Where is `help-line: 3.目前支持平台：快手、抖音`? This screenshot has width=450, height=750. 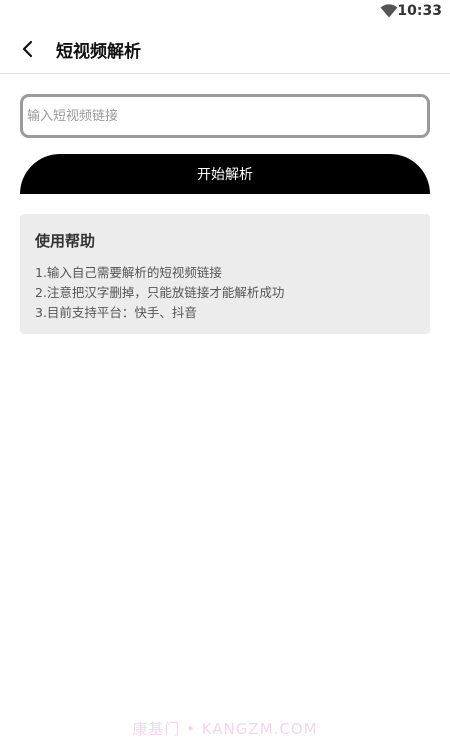
help-line: 3.目前支持平台：快手、抖音 is located at coordinates (116, 312).